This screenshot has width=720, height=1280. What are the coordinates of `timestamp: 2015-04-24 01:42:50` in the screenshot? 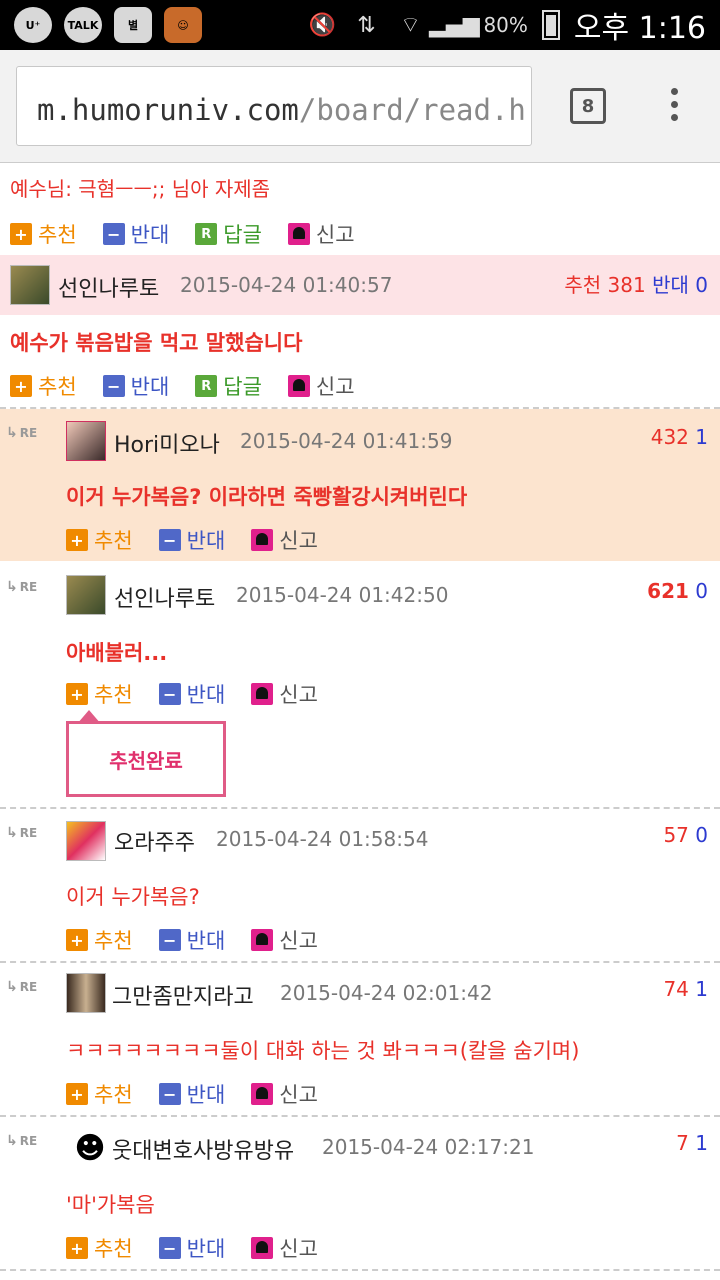 It's located at (342, 595).